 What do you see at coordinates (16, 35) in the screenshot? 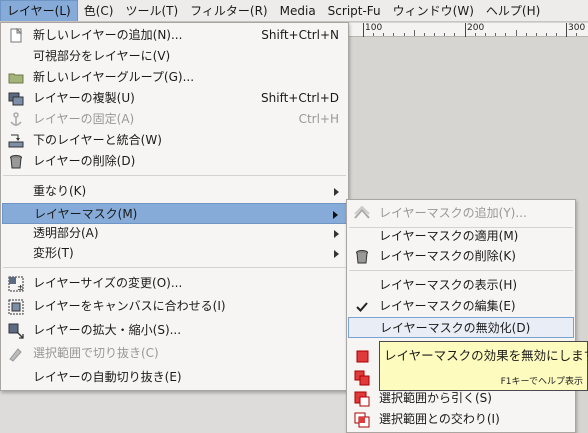
I see `new-layer-icon` at bounding box center [16, 35].